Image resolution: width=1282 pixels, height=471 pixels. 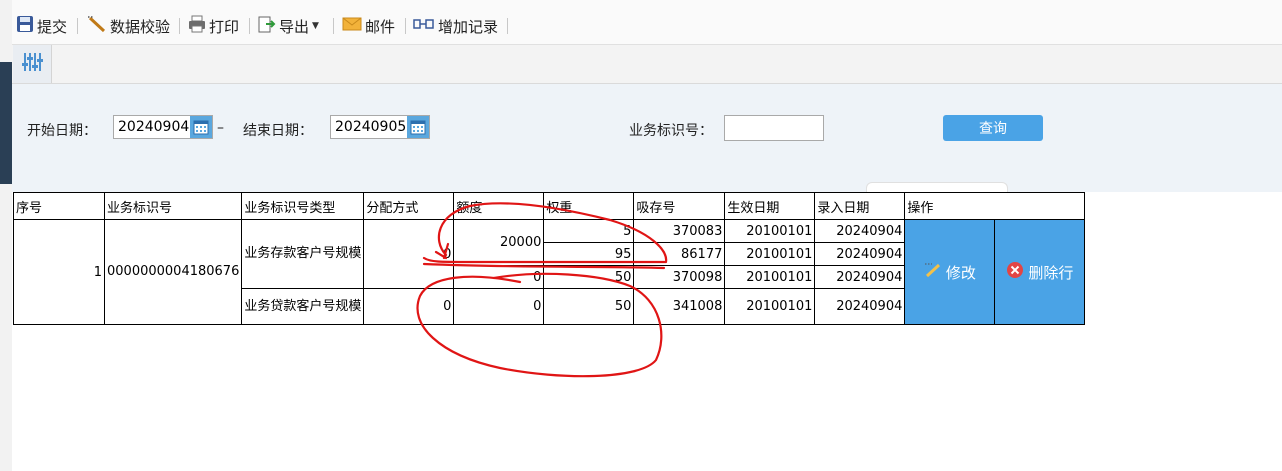 I want to click on biz-type-cell: 业务存款客户号规模, so click(x=303, y=254).